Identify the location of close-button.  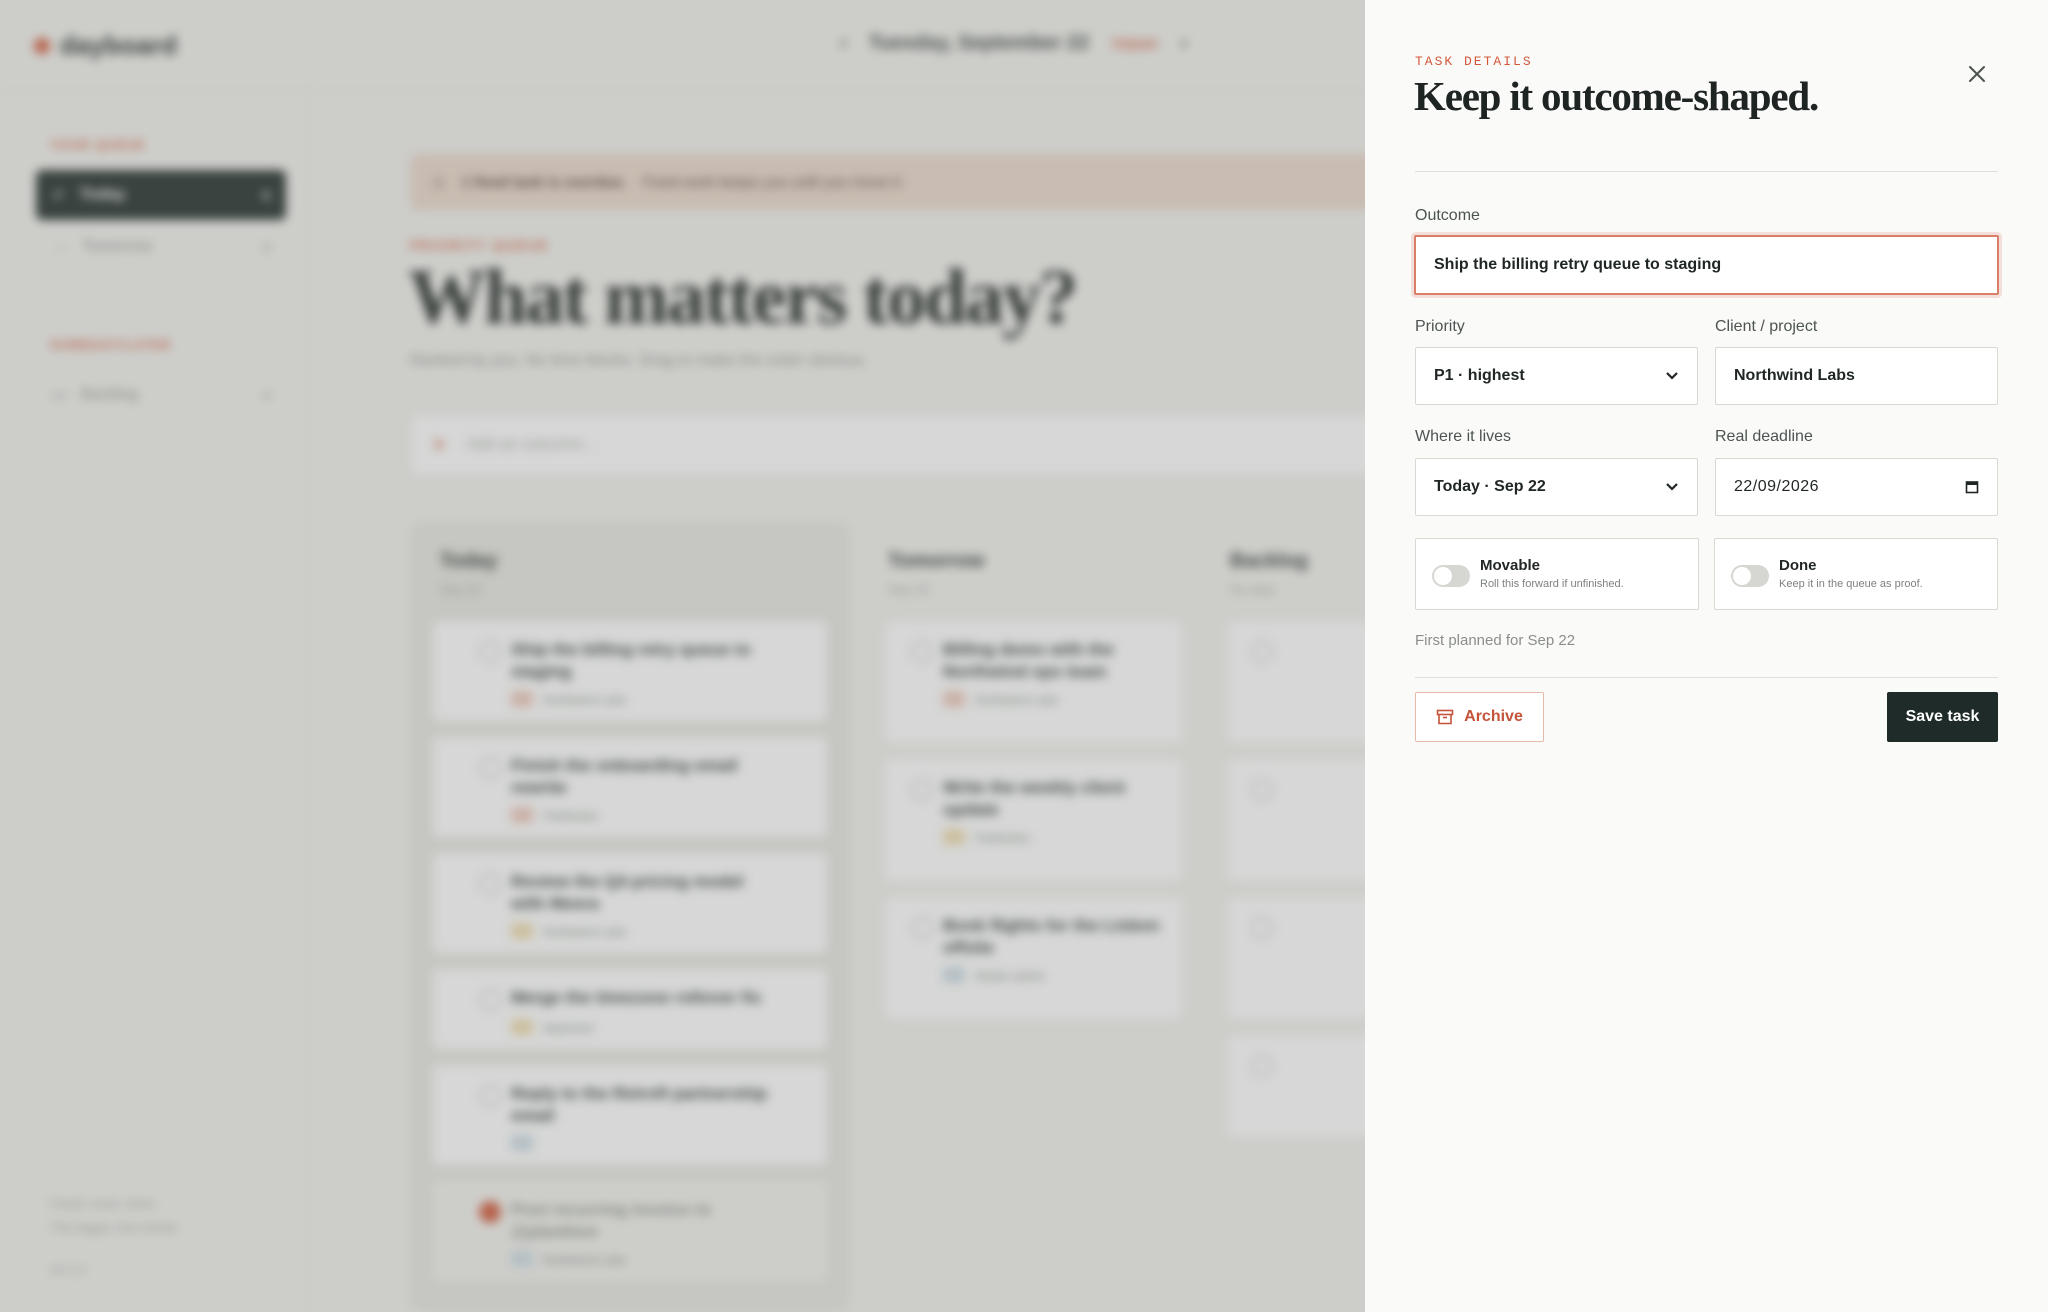
(1977, 74).